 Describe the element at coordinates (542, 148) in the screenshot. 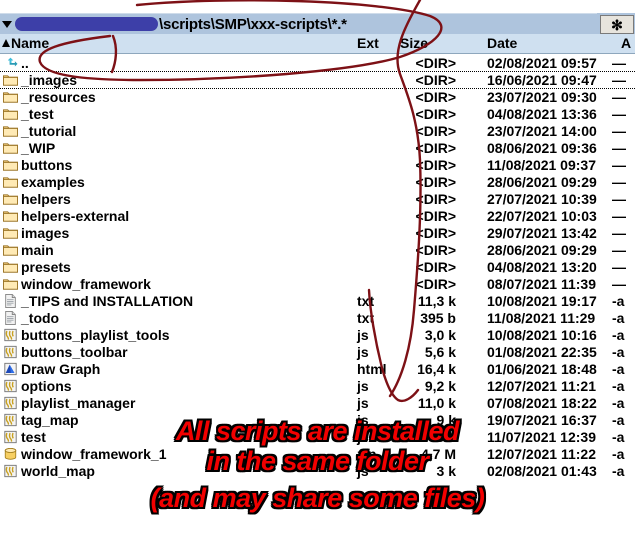

I see `row-date: 08/06/2021 09:36` at that location.